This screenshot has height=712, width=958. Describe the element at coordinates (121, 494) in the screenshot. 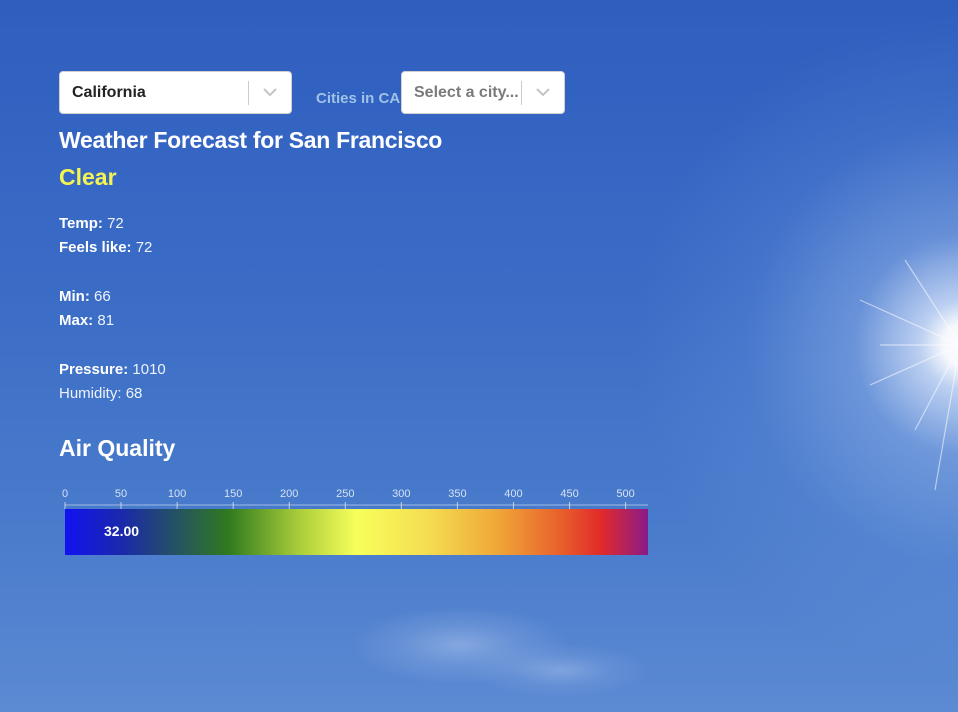

I see `axis-tick-label: 50` at that location.